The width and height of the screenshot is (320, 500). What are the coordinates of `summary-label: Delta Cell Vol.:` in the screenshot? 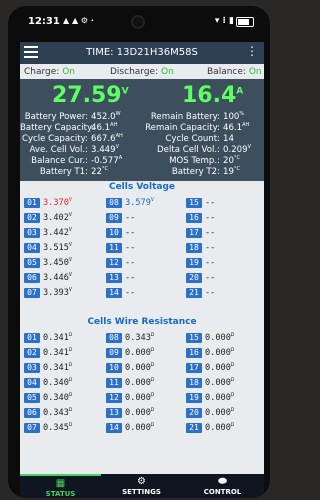 It's located at (188, 149).